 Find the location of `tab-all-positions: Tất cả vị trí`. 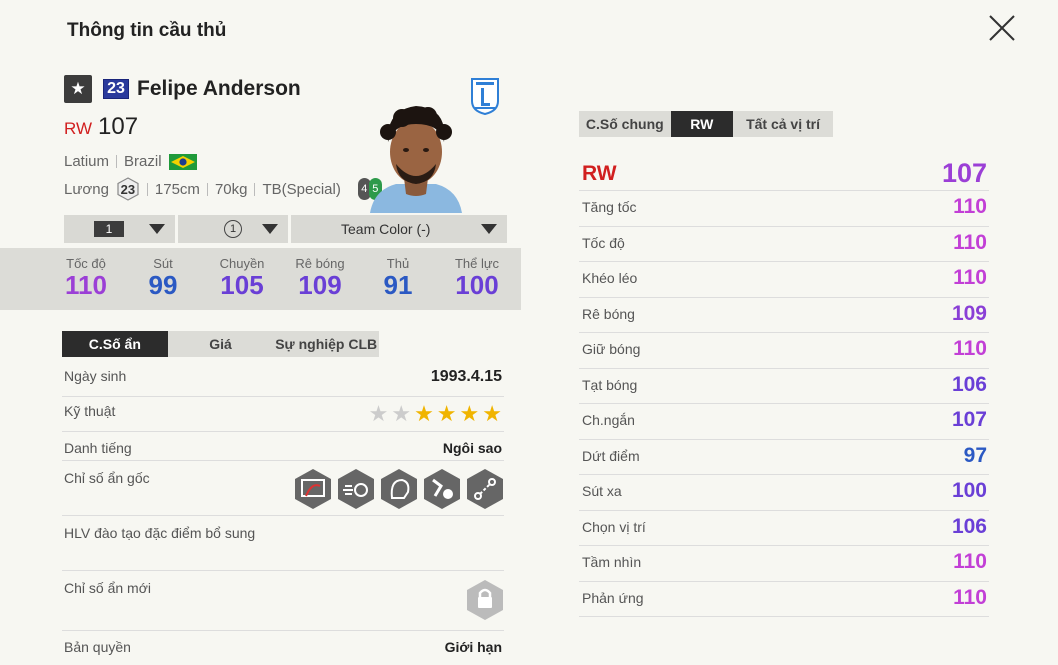

tab-all-positions: Tất cả vị trí is located at coordinates (783, 124).